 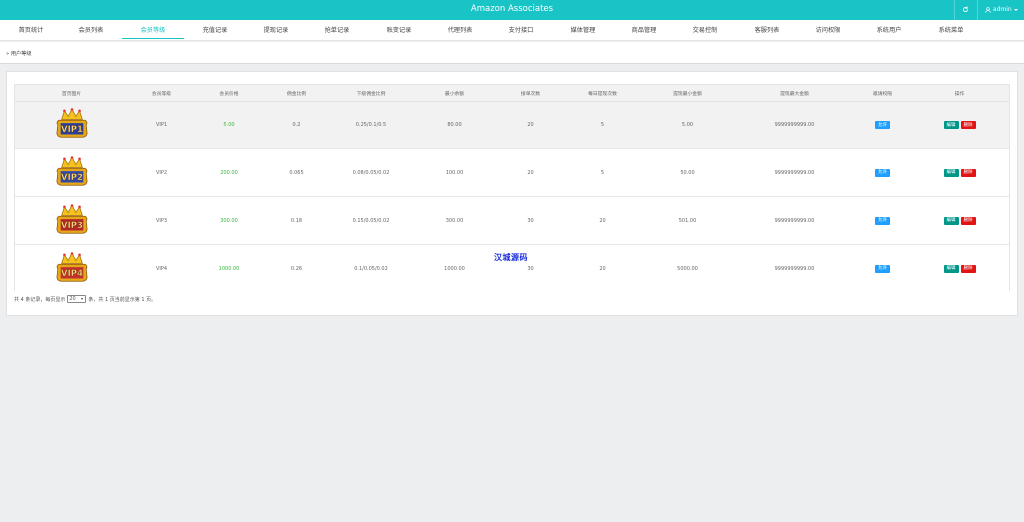 I want to click on min-balance-cell: 80.00, so click(x=454, y=125).